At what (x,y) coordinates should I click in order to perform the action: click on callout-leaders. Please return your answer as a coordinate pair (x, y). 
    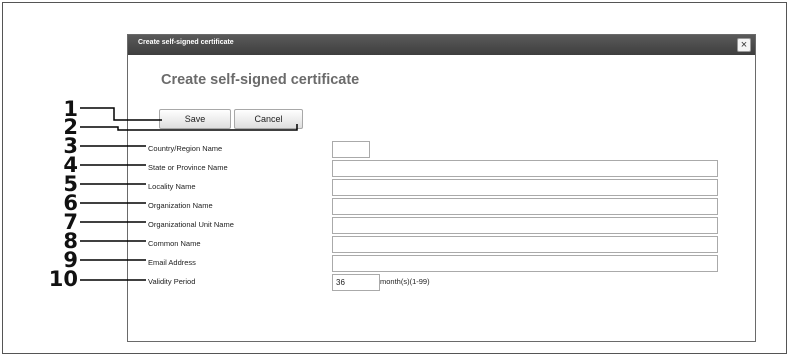
    Looking at the image, I should click on (189, 194).